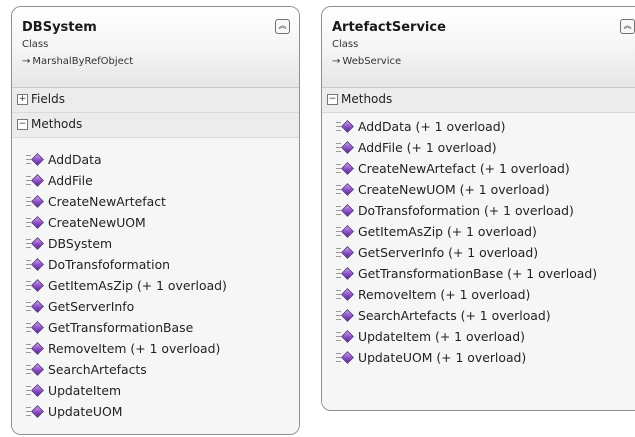 This screenshot has height=437, width=635. What do you see at coordinates (86, 372) in the screenshot?
I see `method-item: SearchArtefacts` at bounding box center [86, 372].